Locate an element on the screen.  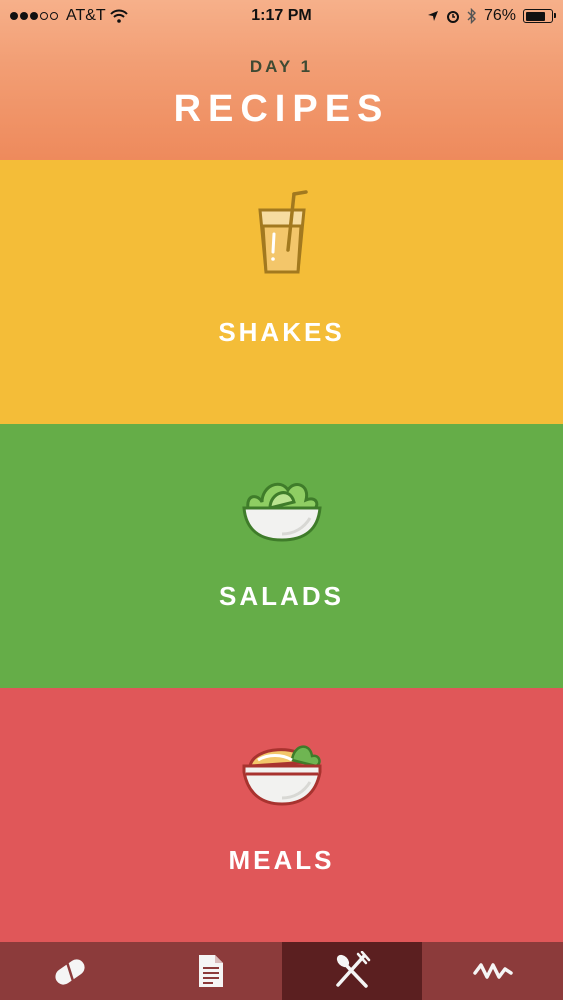
activity-icon is located at coordinates (492, 971).